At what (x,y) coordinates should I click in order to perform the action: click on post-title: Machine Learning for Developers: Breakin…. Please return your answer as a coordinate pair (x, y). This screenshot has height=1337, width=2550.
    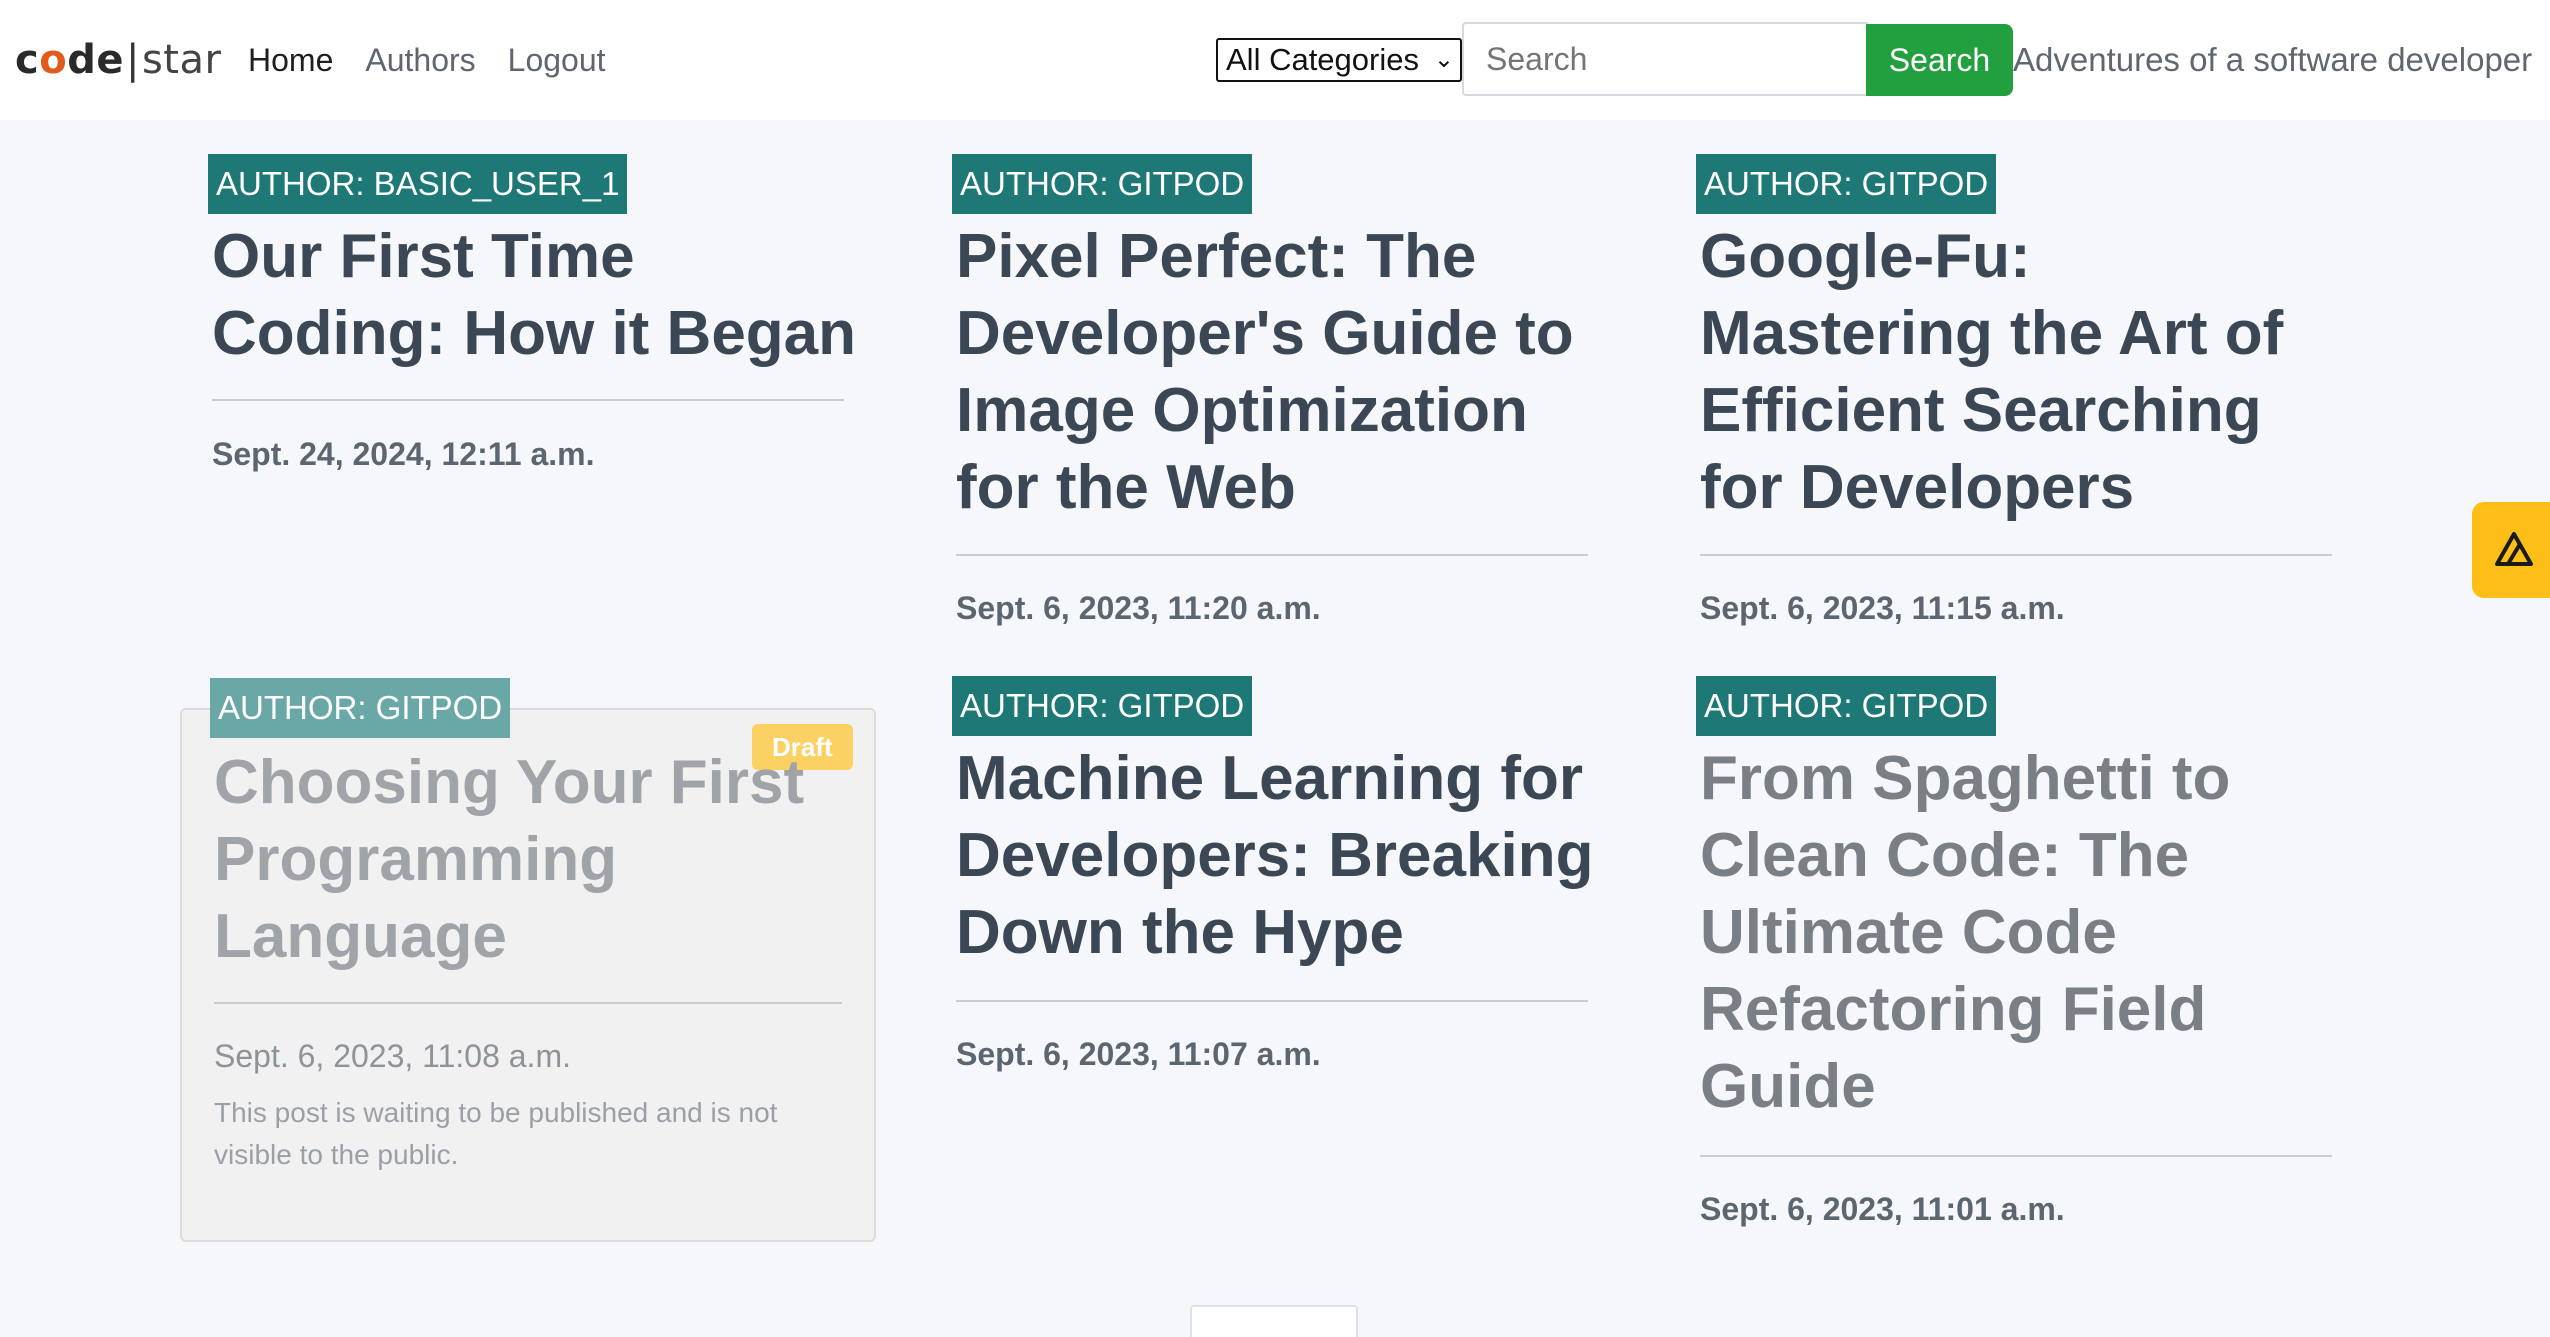
    Looking at the image, I should click on (1276, 855).